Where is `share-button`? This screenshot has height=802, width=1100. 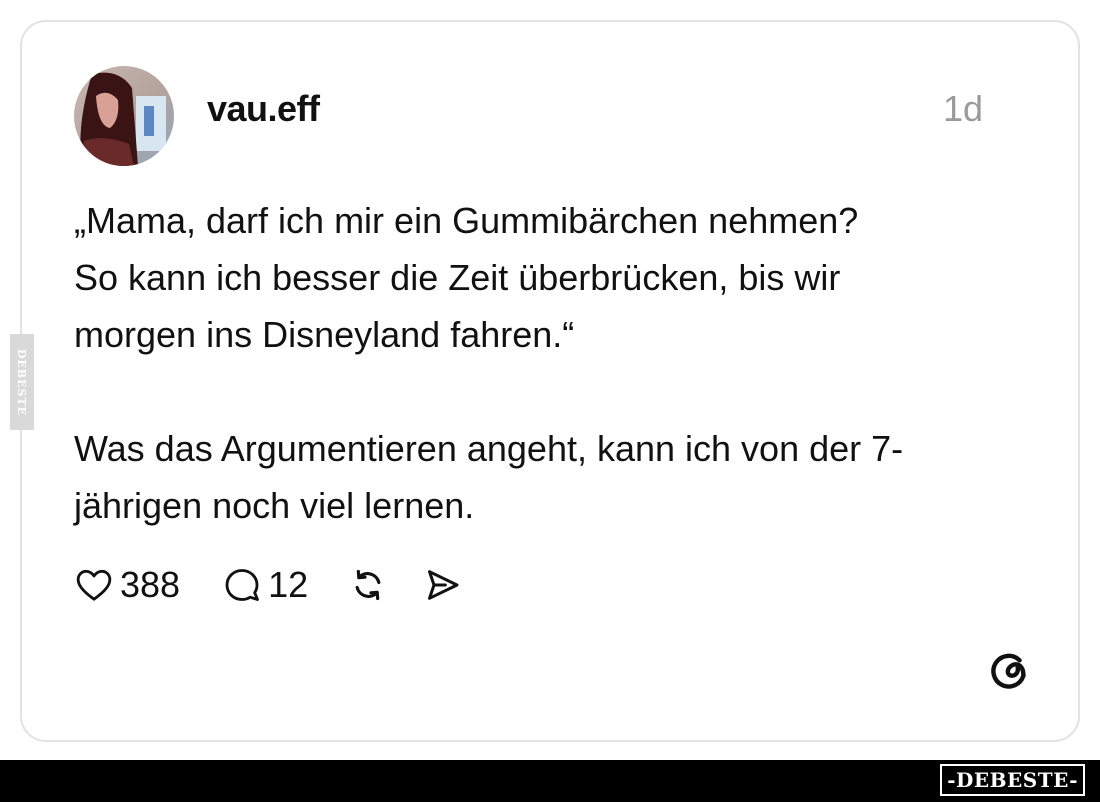 share-button is located at coordinates (442, 585).